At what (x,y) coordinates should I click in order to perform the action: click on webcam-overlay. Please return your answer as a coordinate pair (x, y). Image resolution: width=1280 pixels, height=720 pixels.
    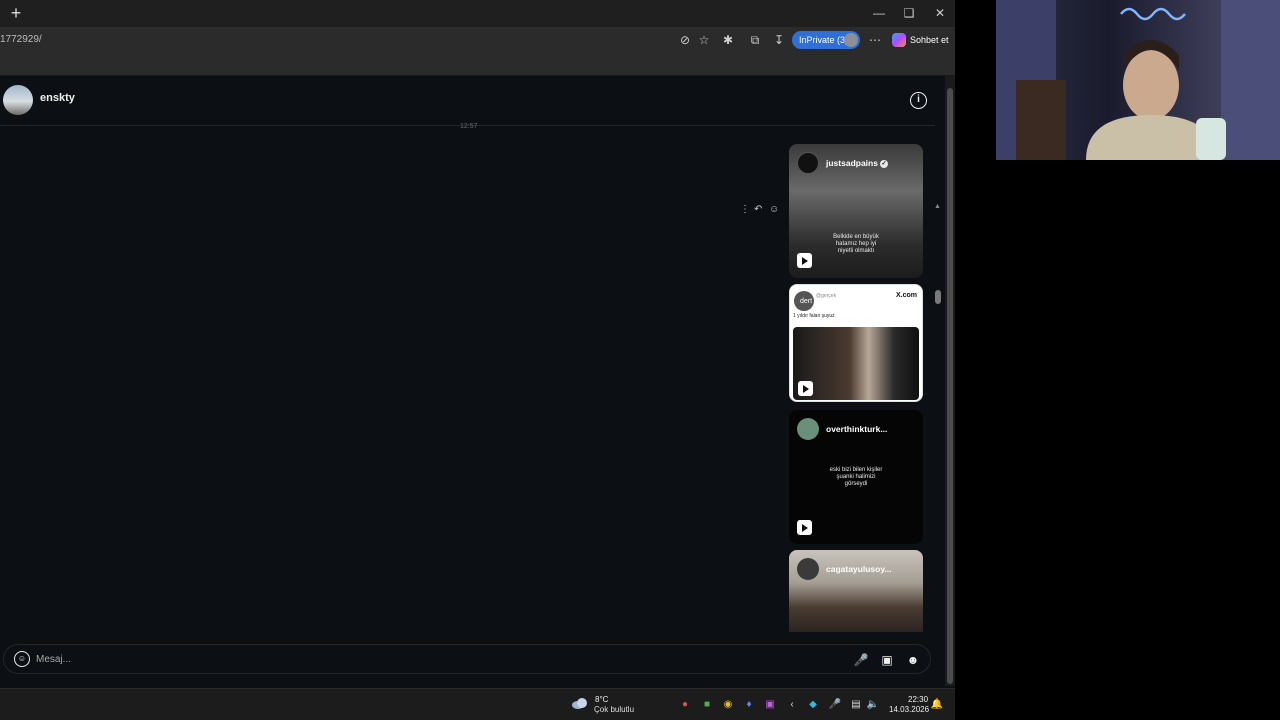
    Looking at the image, I should click on (1138, 80).